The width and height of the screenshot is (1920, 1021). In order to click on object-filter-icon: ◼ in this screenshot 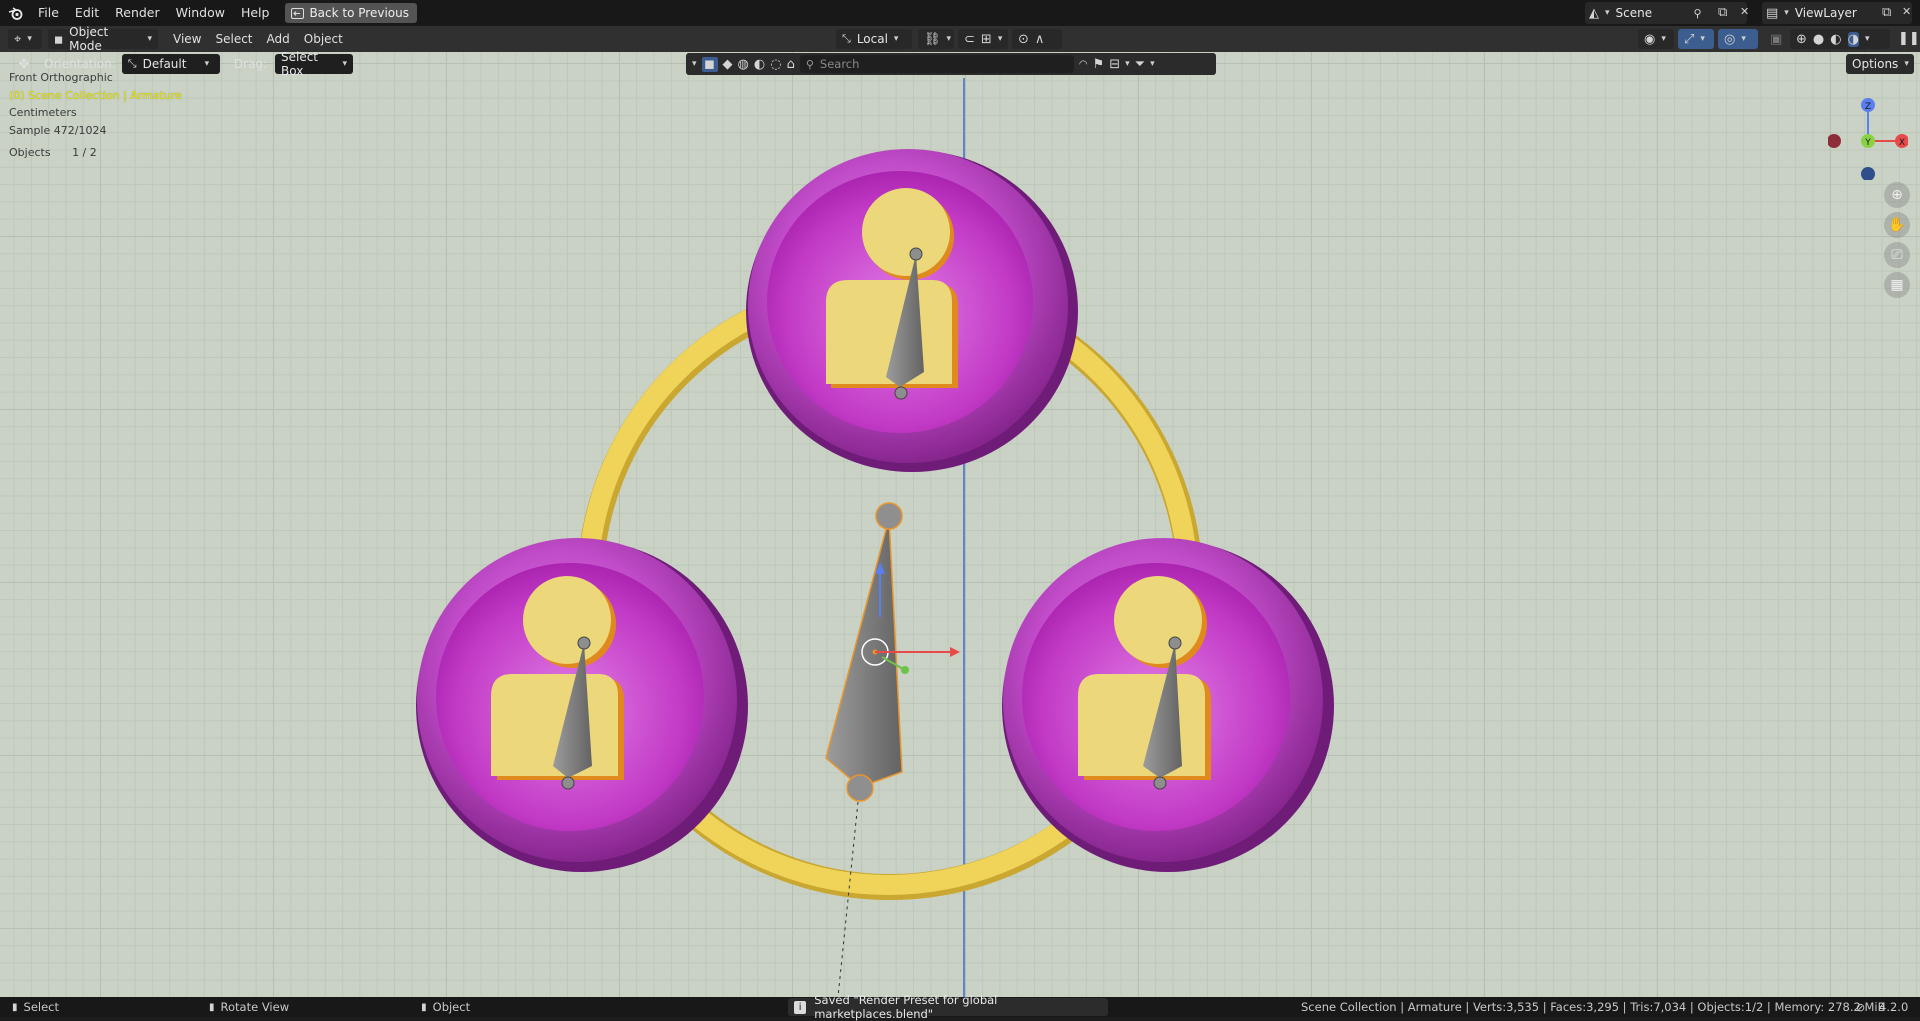, I will do `click(709, 64)`.